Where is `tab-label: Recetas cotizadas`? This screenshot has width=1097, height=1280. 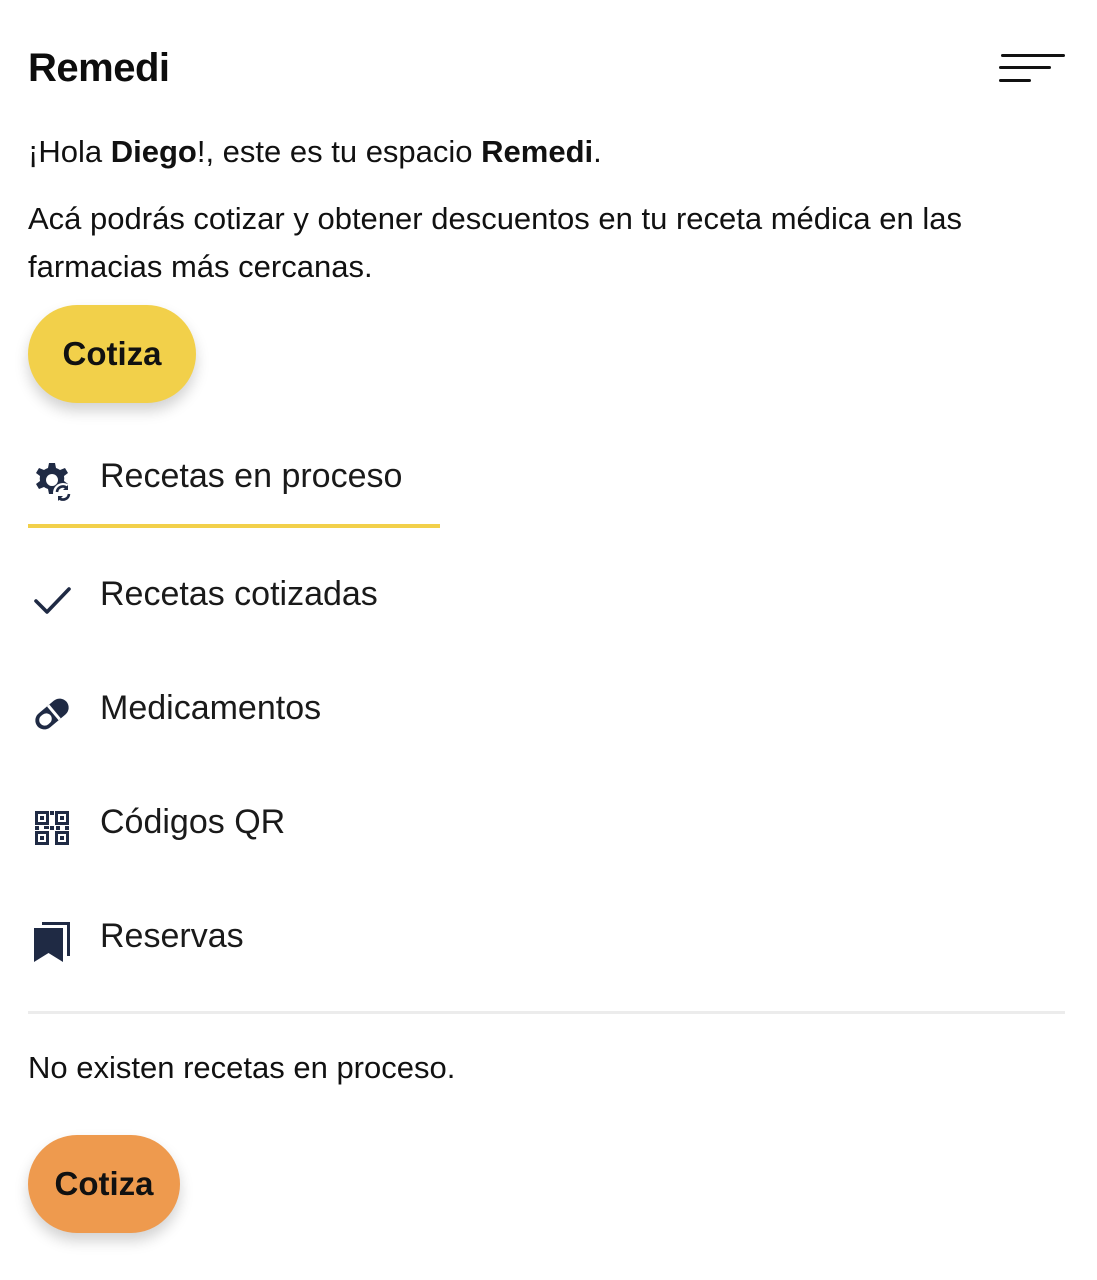
tab-label: Recetas cotizadas is located at coordinates (239, 594).